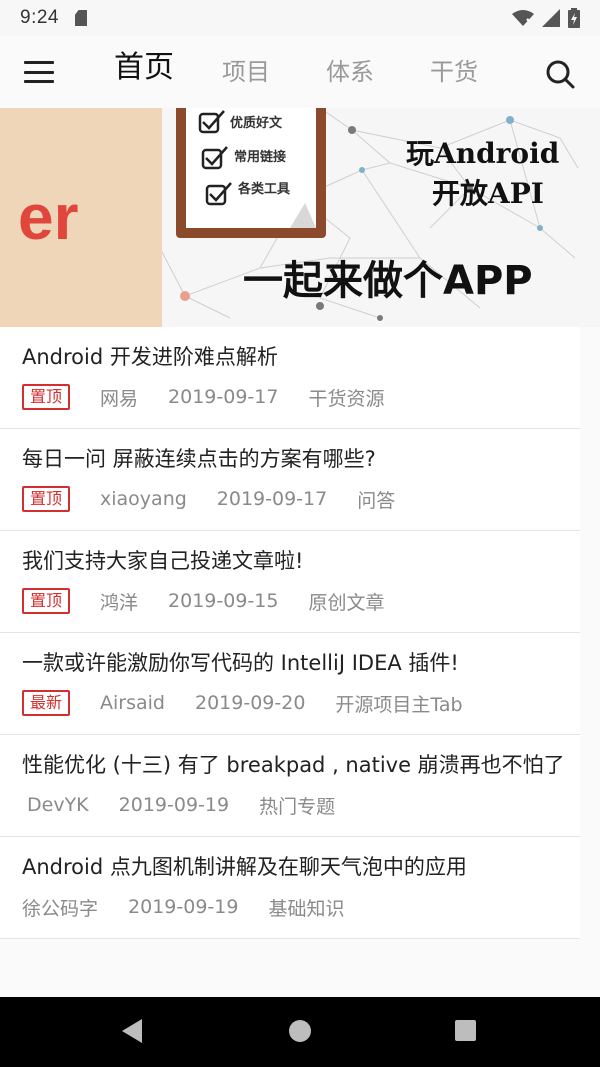  Describe the element at coordinates (398, 703) in the screenshot. I see `article-category: 开源项目主Tab` at that location.